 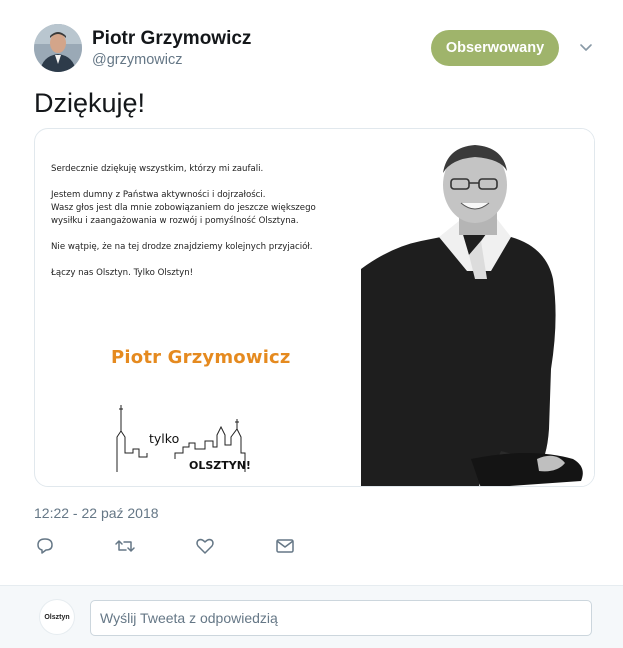 I want to click on author-name: Piotr Grzymowicz, so click(x=171, y=39).